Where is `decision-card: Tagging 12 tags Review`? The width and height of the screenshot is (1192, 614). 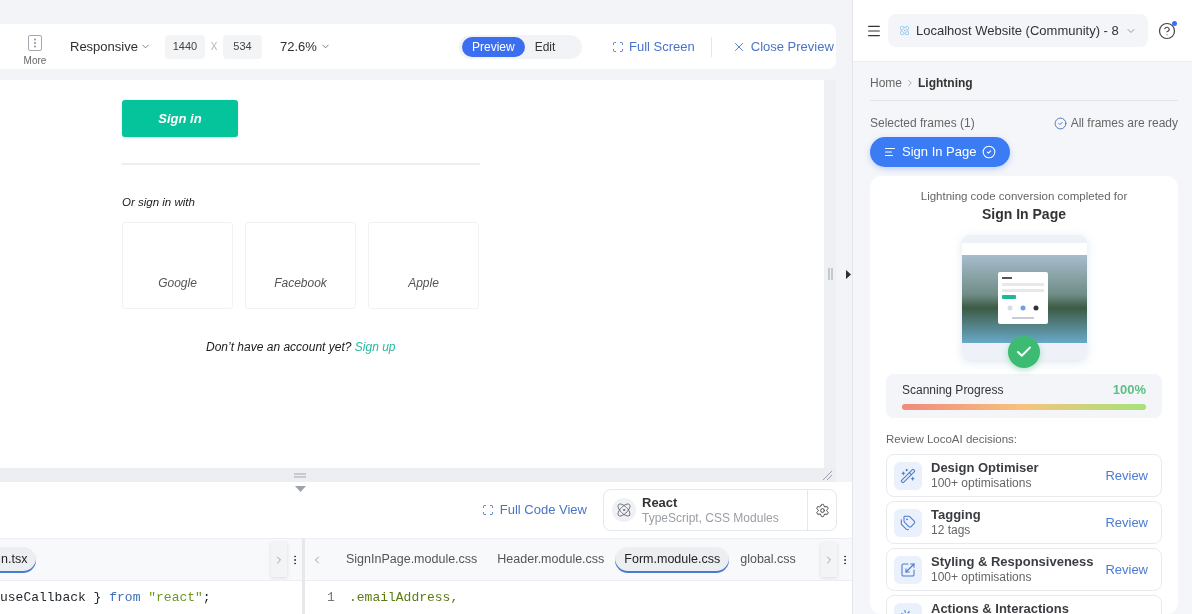 decision-card: Tagging 12 tags Review is located at coordinates (1024, 522).